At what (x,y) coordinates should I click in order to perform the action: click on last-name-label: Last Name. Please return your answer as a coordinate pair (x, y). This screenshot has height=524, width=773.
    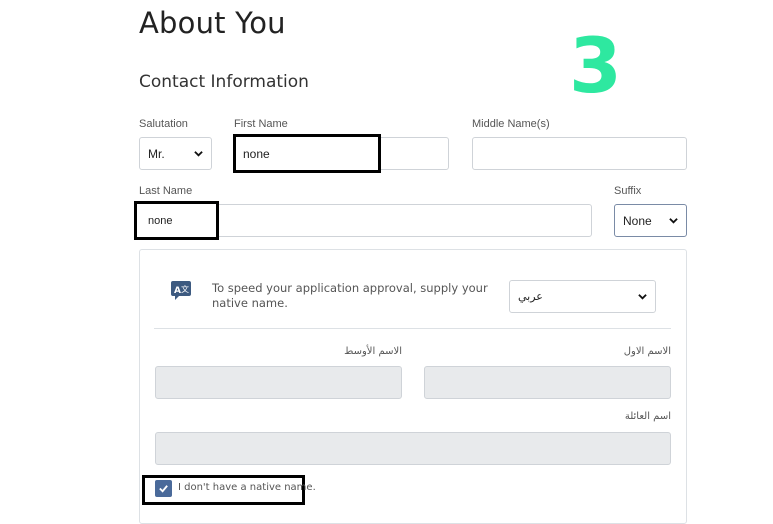
    Looking at the image, I should click on (166, 191).